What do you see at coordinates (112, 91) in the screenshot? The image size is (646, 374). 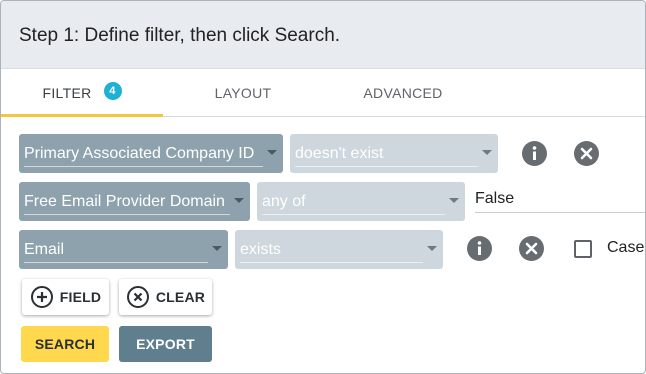 I see `filter-count-badge: 4` at bounding box center [112, 91].